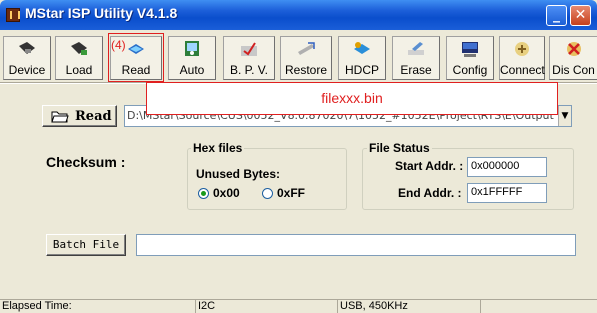  I want to click on load-icon, so click(79, 48).